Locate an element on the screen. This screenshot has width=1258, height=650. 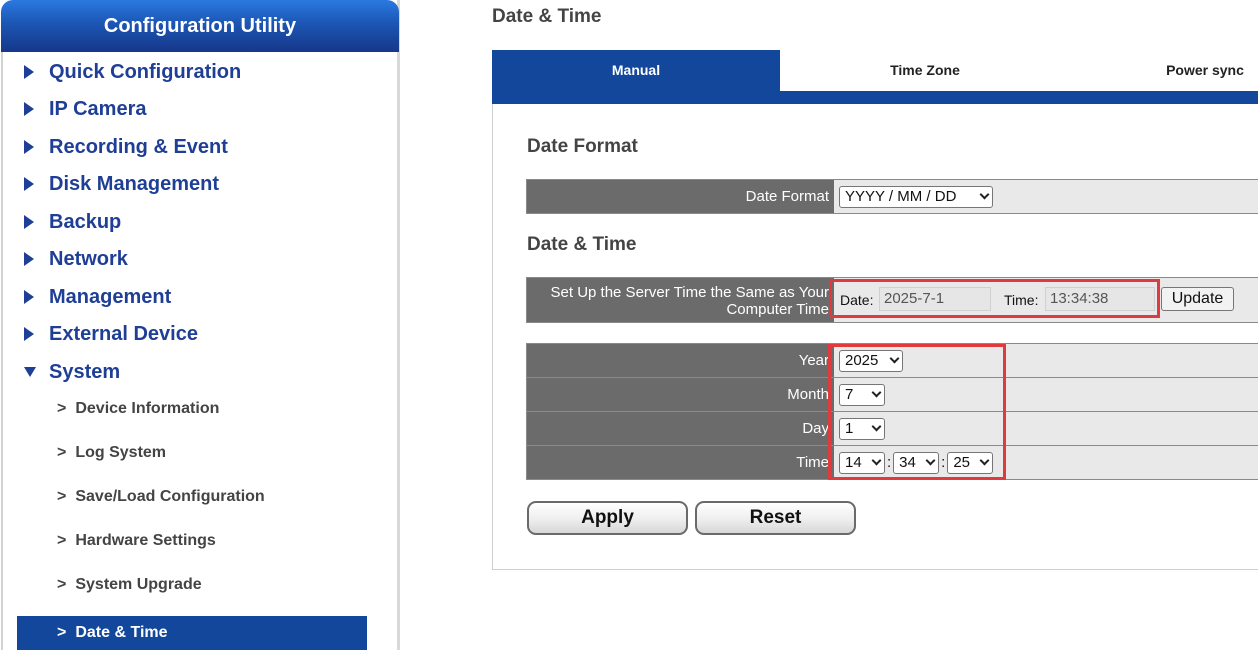
tab-power-sync: Power sync is located at coordinates (1164, 70).